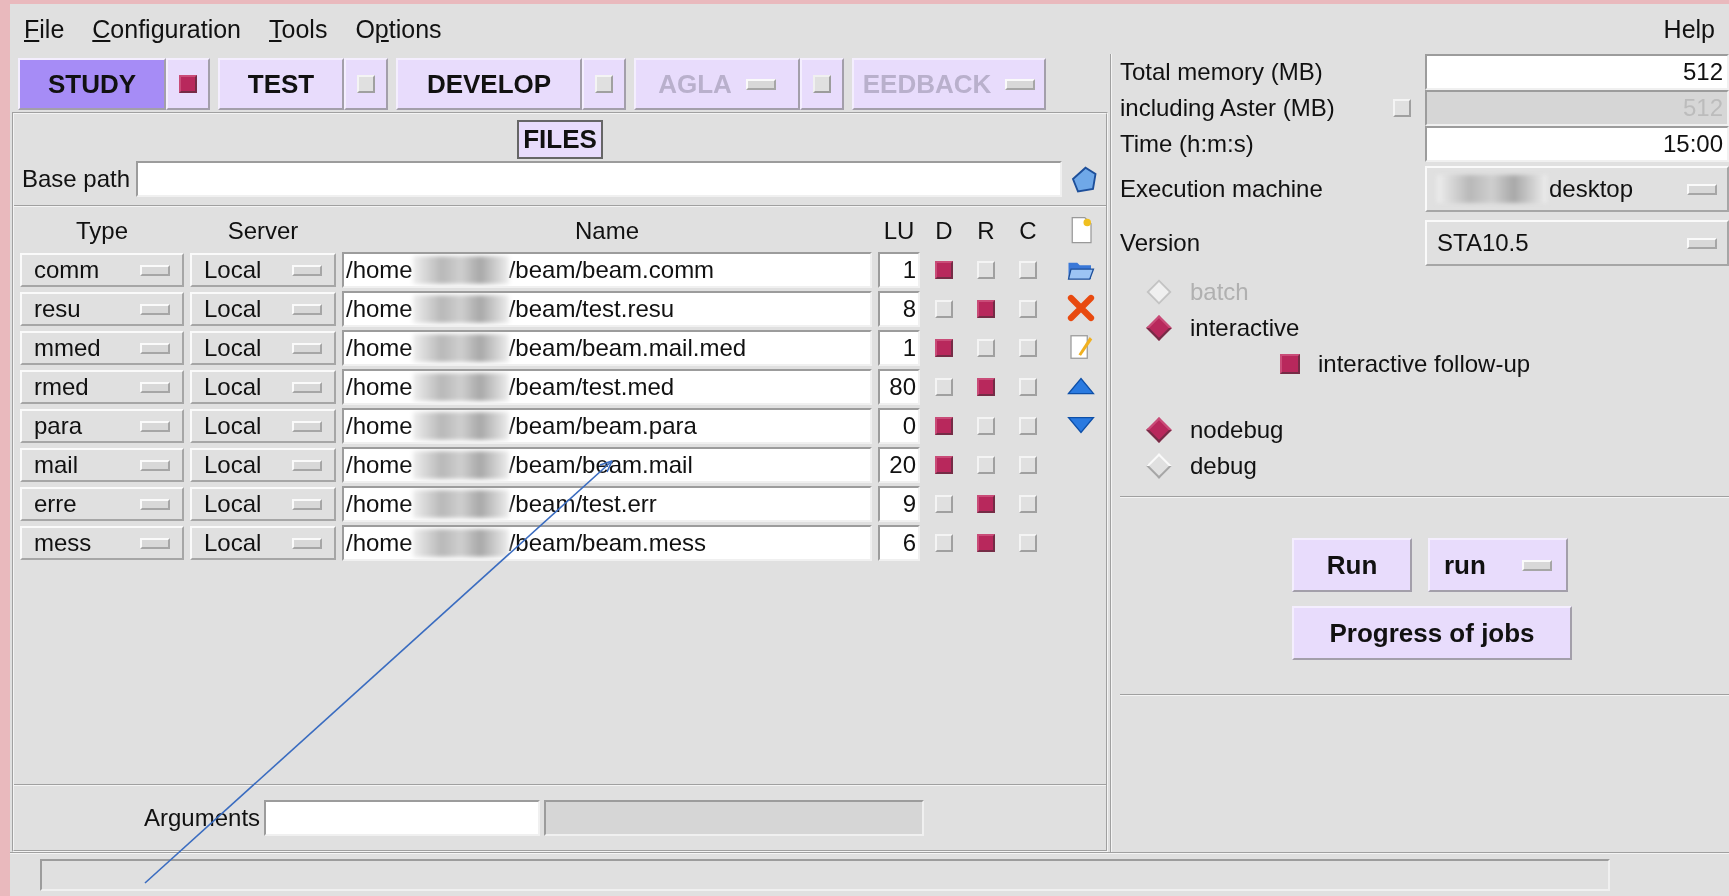 This screenshot has width=1729, height=896. What do you see at coordinates (489, 84) in the screenshot?
I see `mode-button: DEVELOP` at bounding box center [489, 84].